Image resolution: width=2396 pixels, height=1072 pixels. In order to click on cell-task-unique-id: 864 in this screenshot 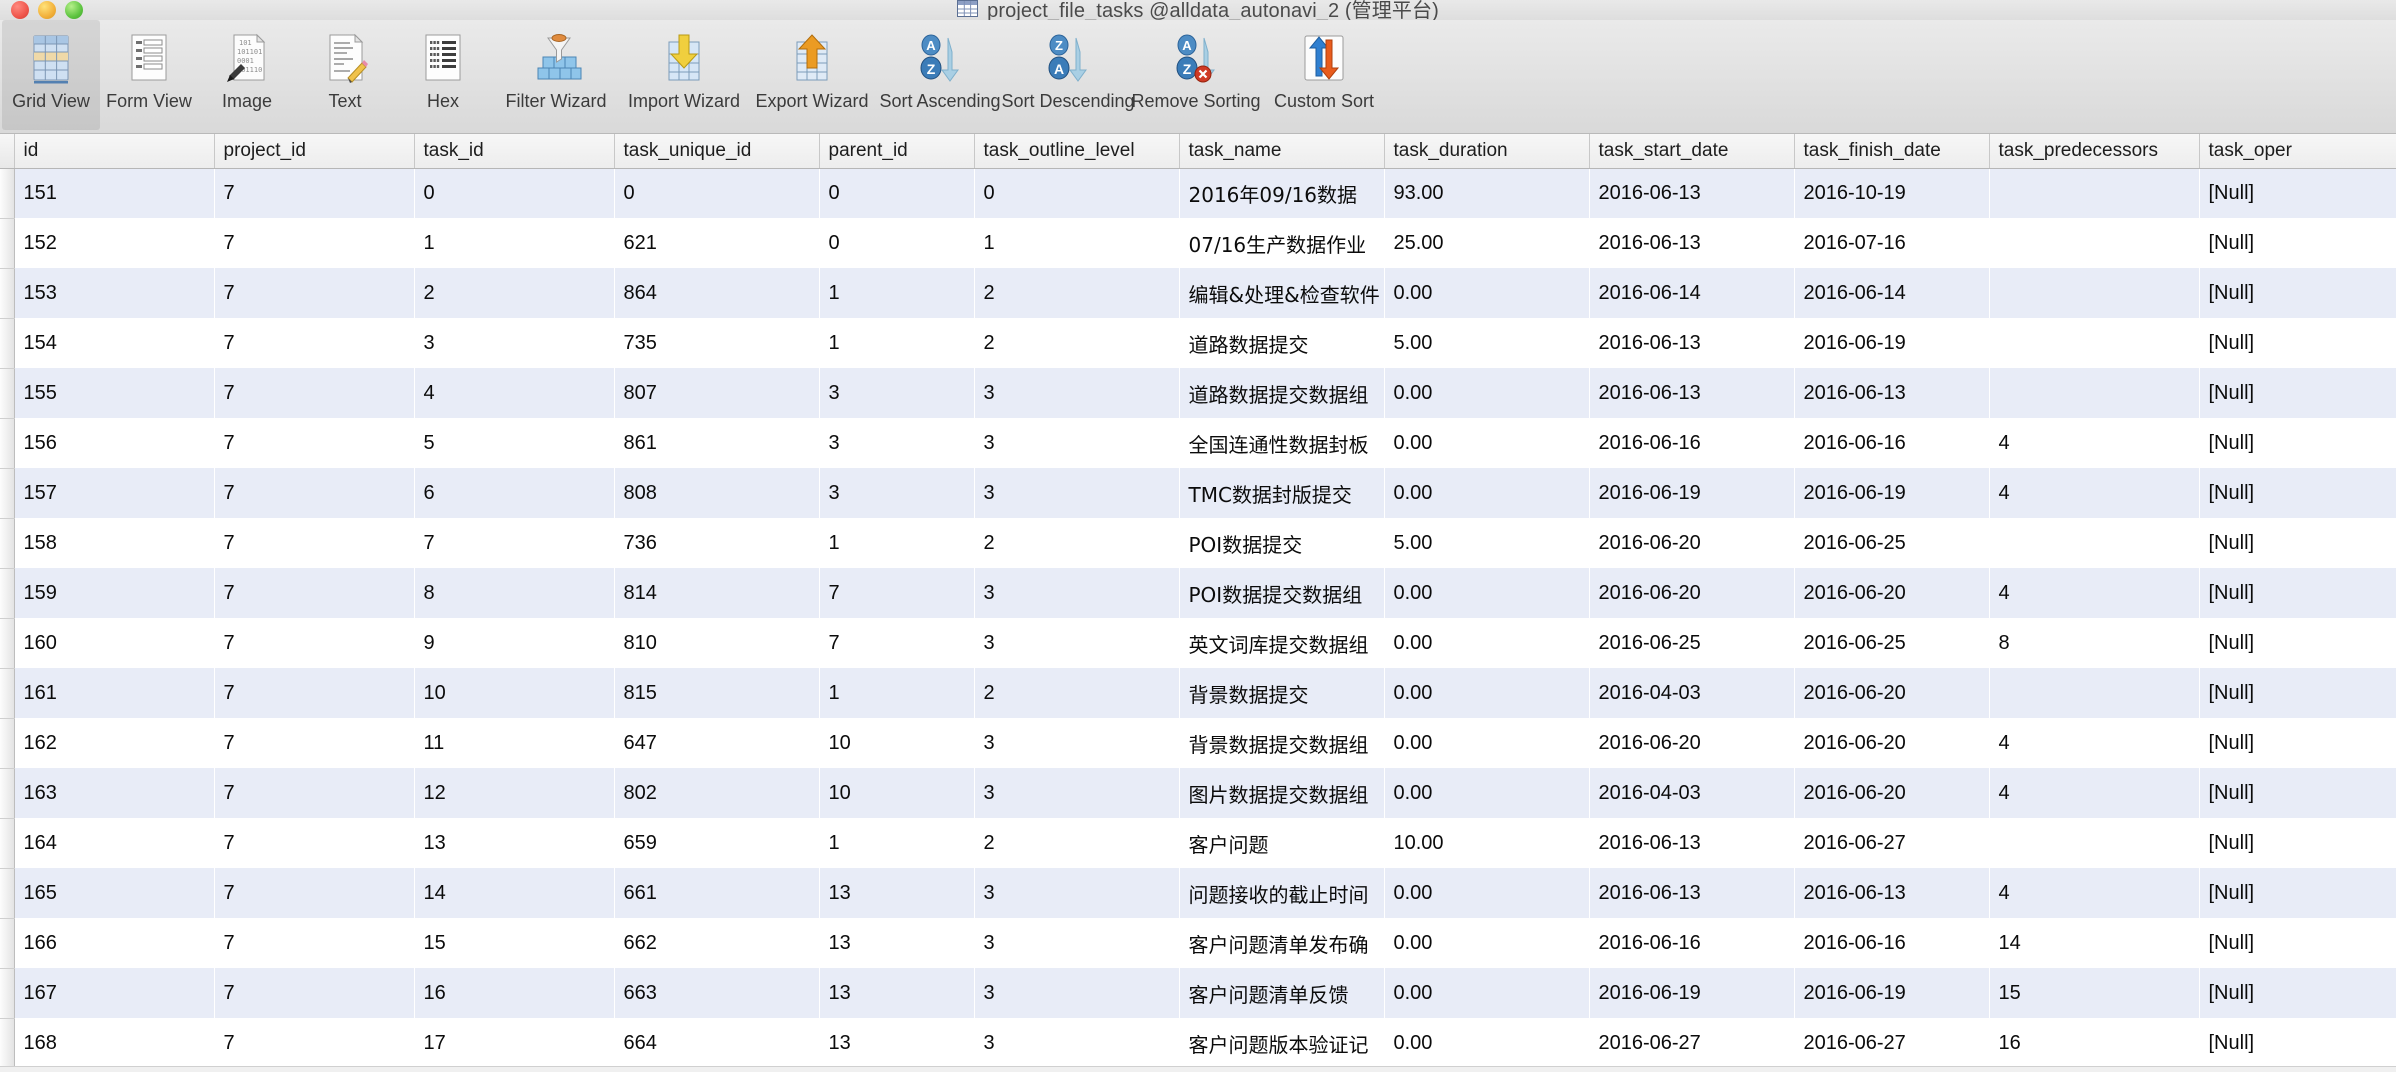, I will do `click(716, 293)`.